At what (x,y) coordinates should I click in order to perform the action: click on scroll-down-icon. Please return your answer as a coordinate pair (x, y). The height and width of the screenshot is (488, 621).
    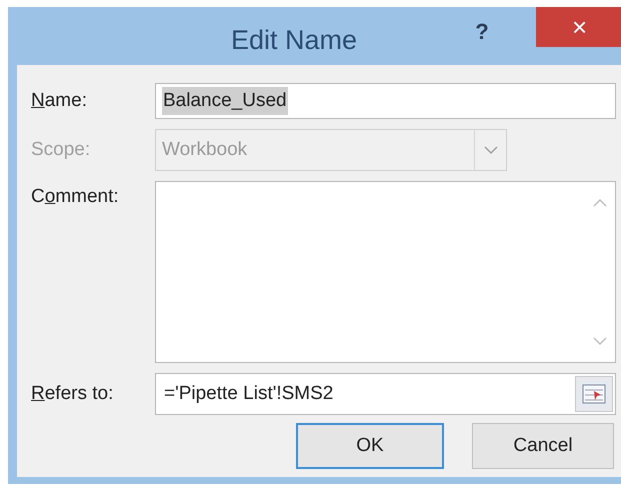
    Looking at the image, I should click on (600, 341).